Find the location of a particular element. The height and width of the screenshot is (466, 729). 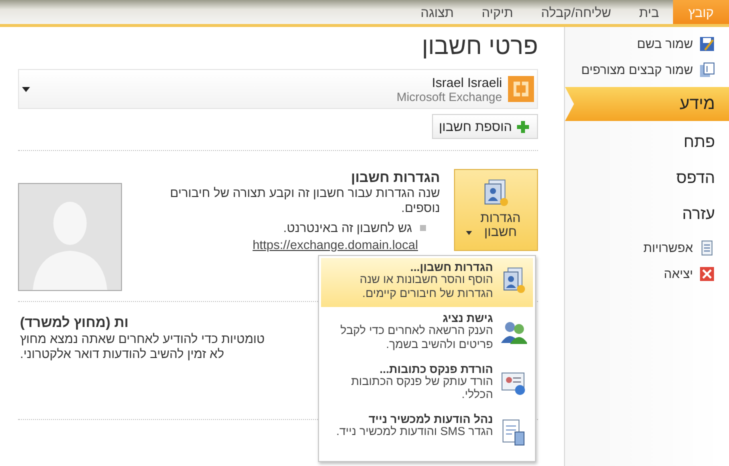

sidebar-command: יציאה is located at coordinates (647, 274).